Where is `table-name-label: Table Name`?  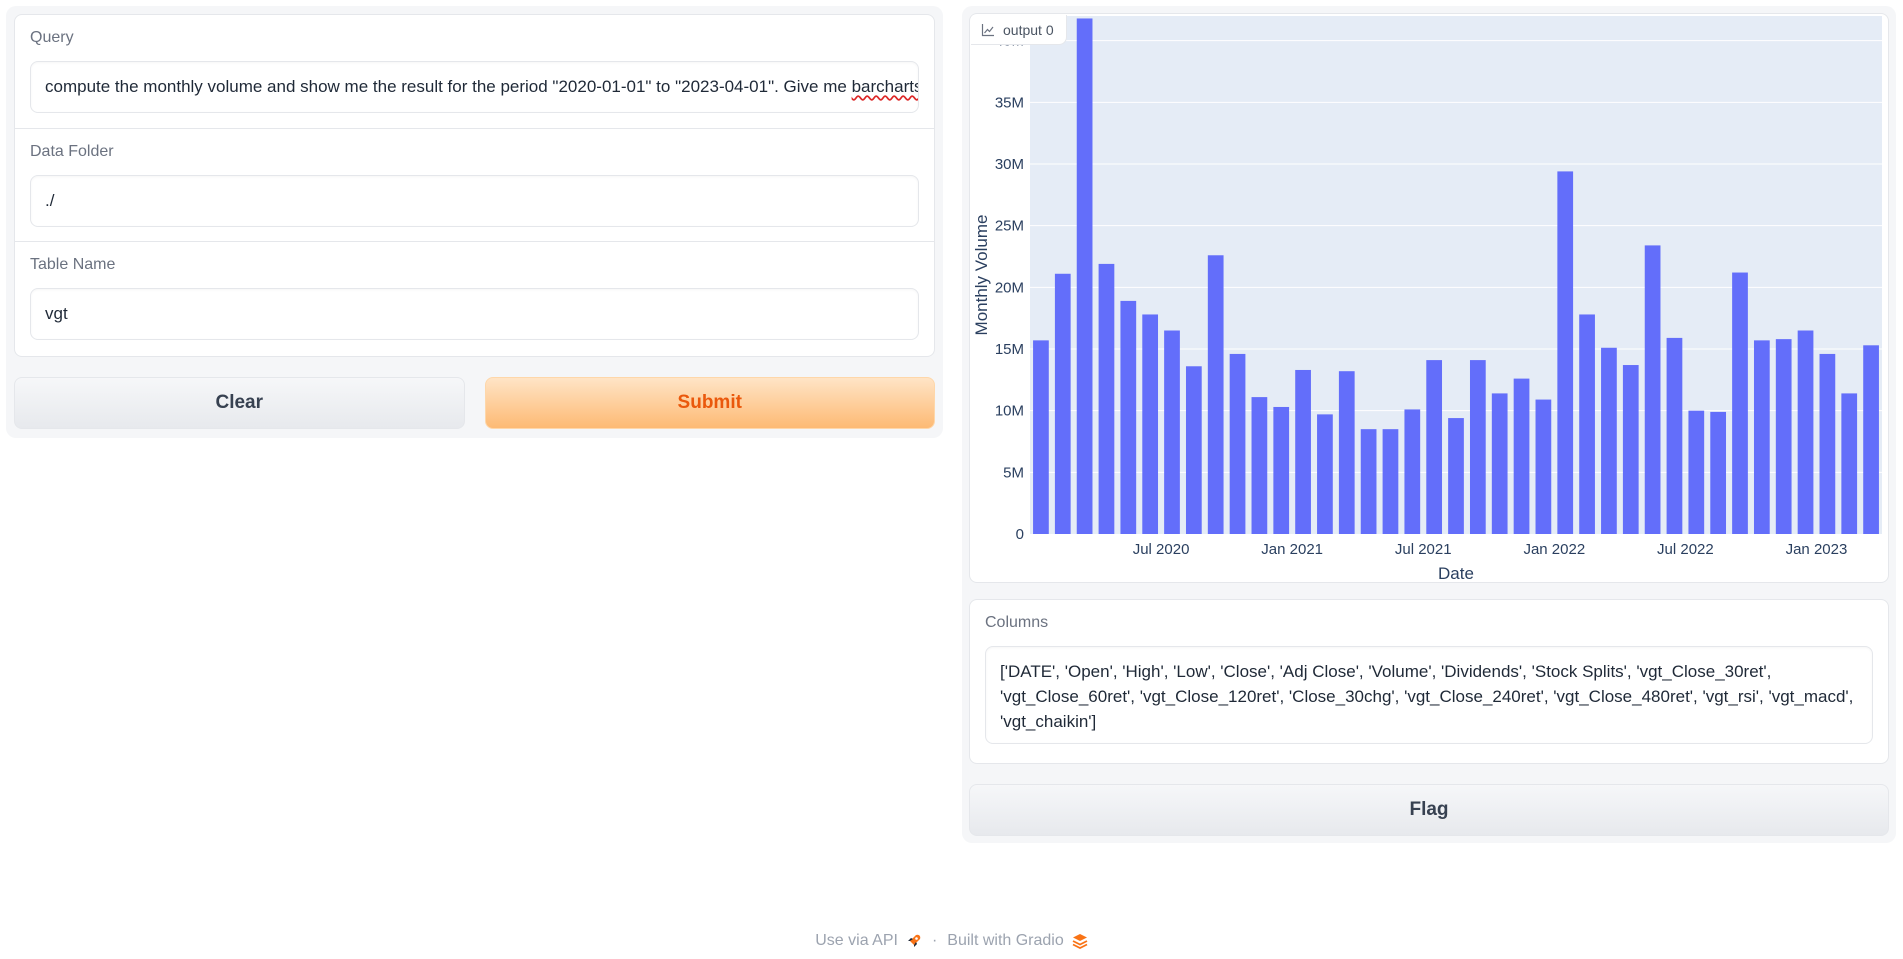 table-name-label: Table Name is located at coordinates (73, 264).